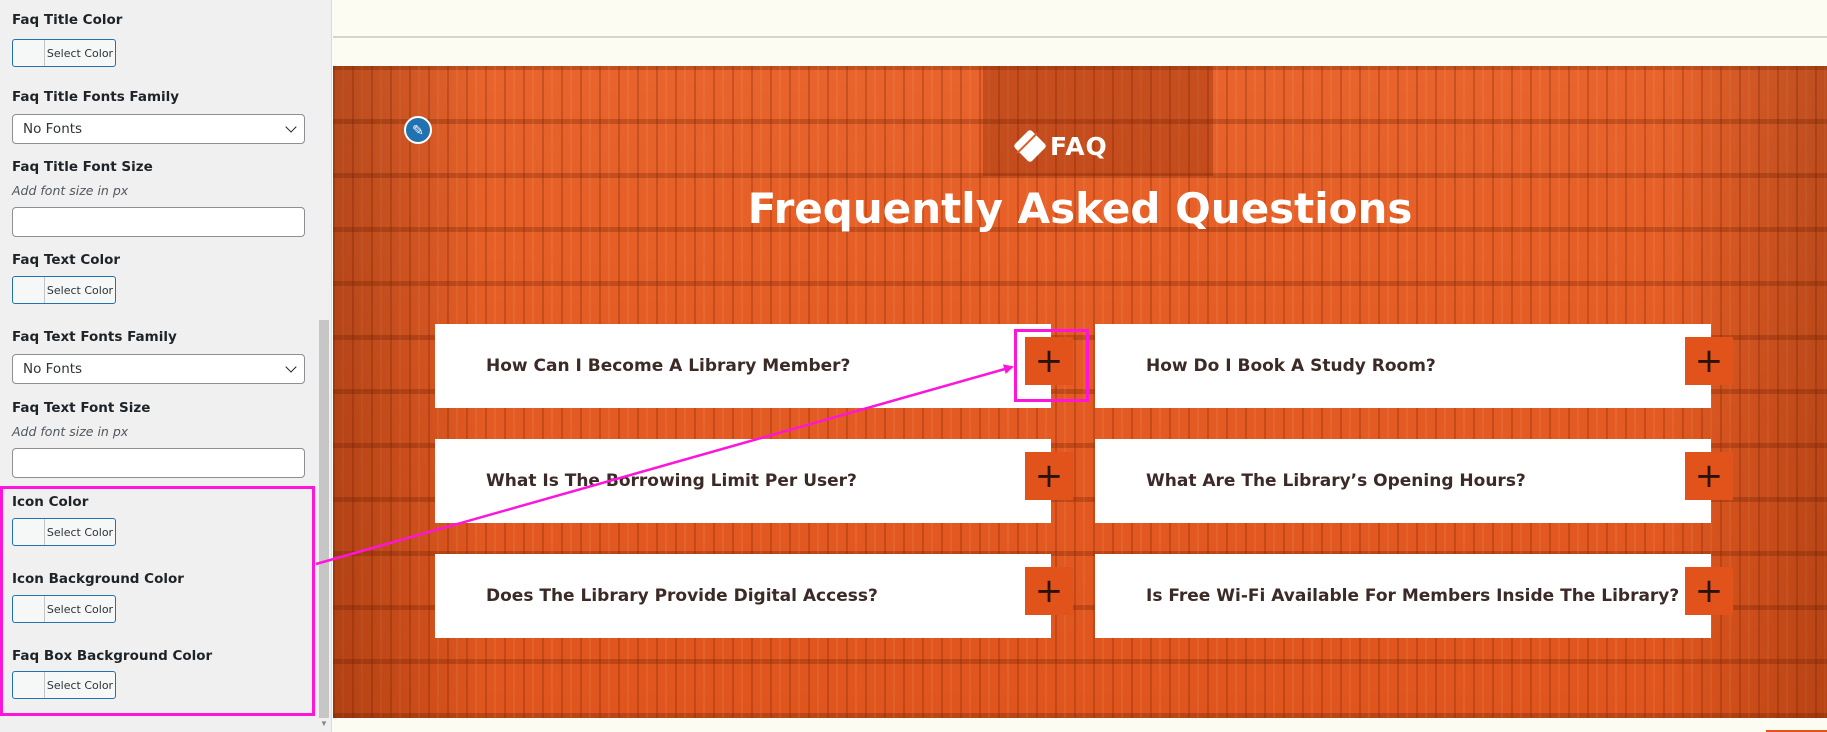  Describe the element at coordinates (66, 260) in the screenshot. I see `field-label: Faq Text Color` at that location.